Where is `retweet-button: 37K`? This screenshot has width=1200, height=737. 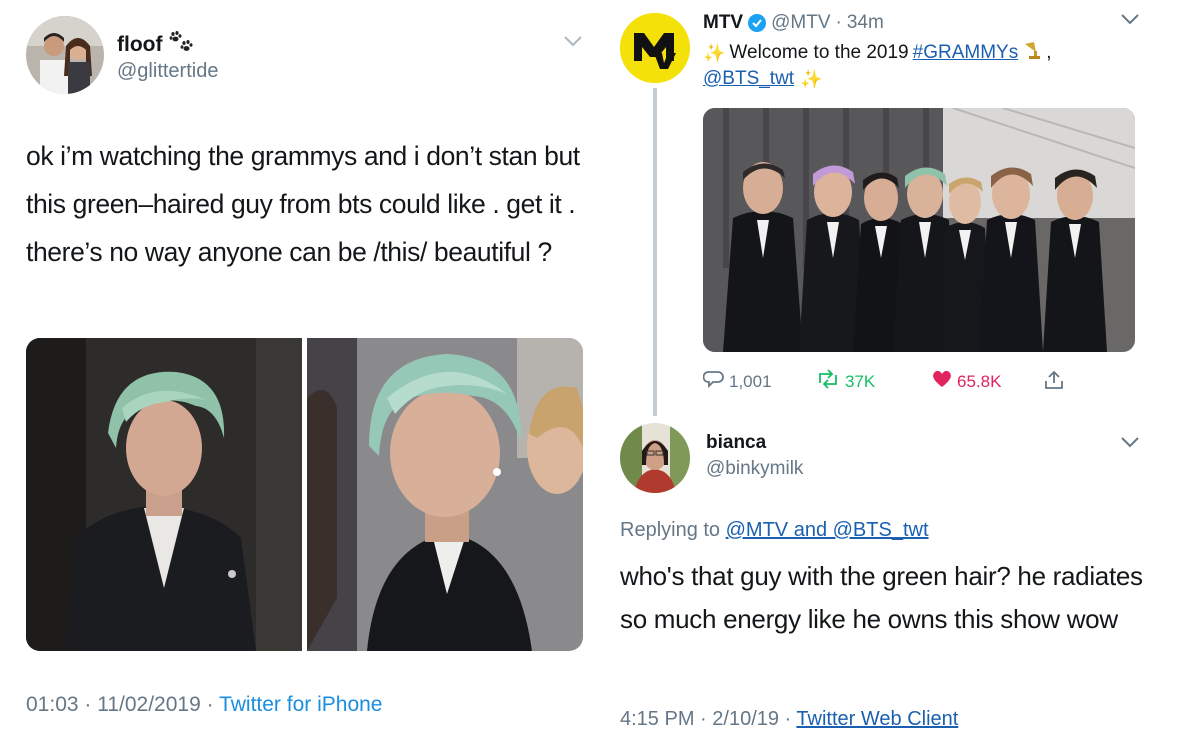
retweet-button: 37K is located at coordinates (845, 381).